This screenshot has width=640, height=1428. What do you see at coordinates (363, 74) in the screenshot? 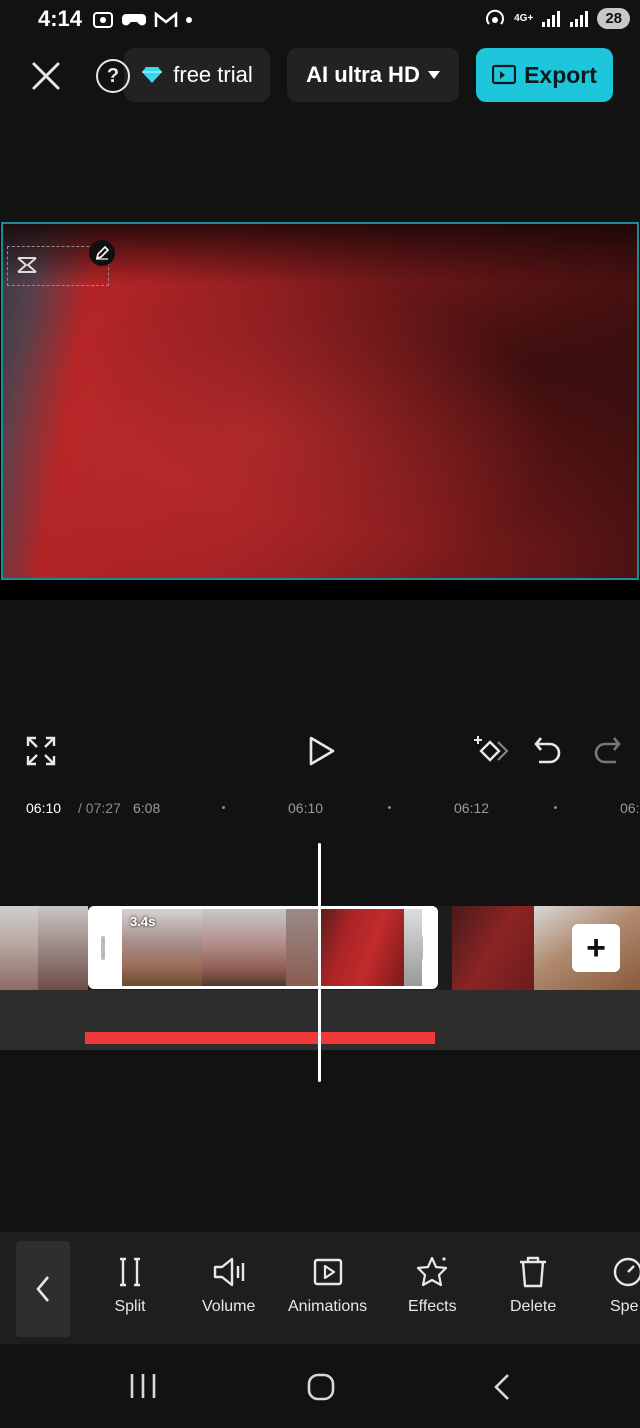
I see `quality-label: AI ultra HD` at bounding box center [363, 74].